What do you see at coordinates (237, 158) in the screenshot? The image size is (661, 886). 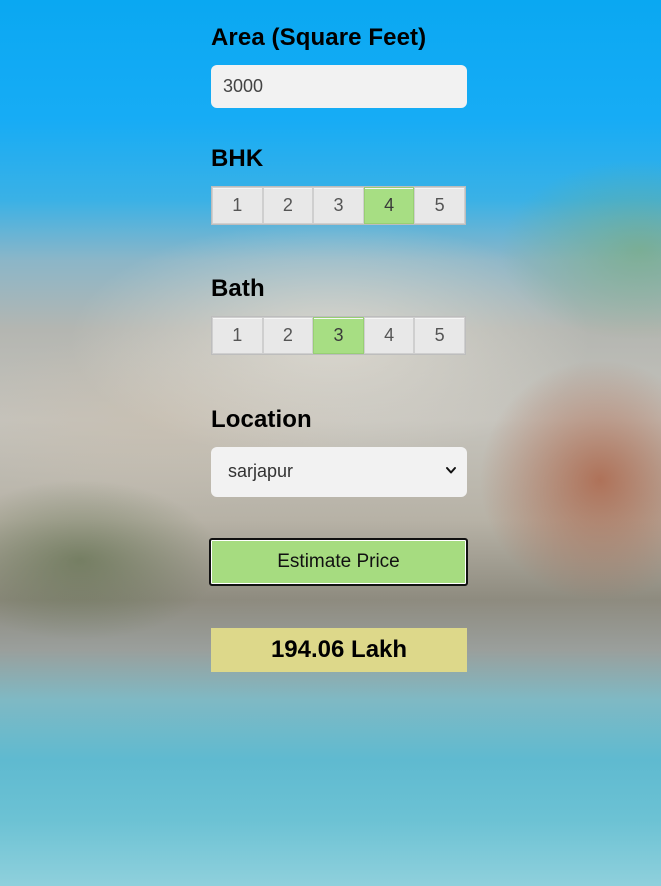 I see `bhk-label: BHK` at bounding box center [237, 158].